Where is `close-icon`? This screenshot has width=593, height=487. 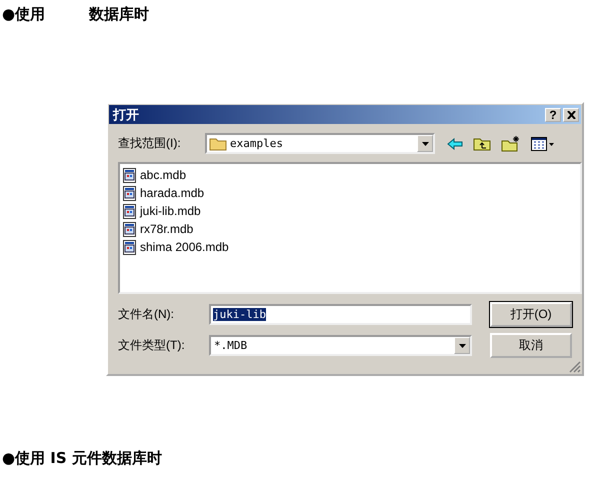
close-icon is located at coordinates (571, 114).